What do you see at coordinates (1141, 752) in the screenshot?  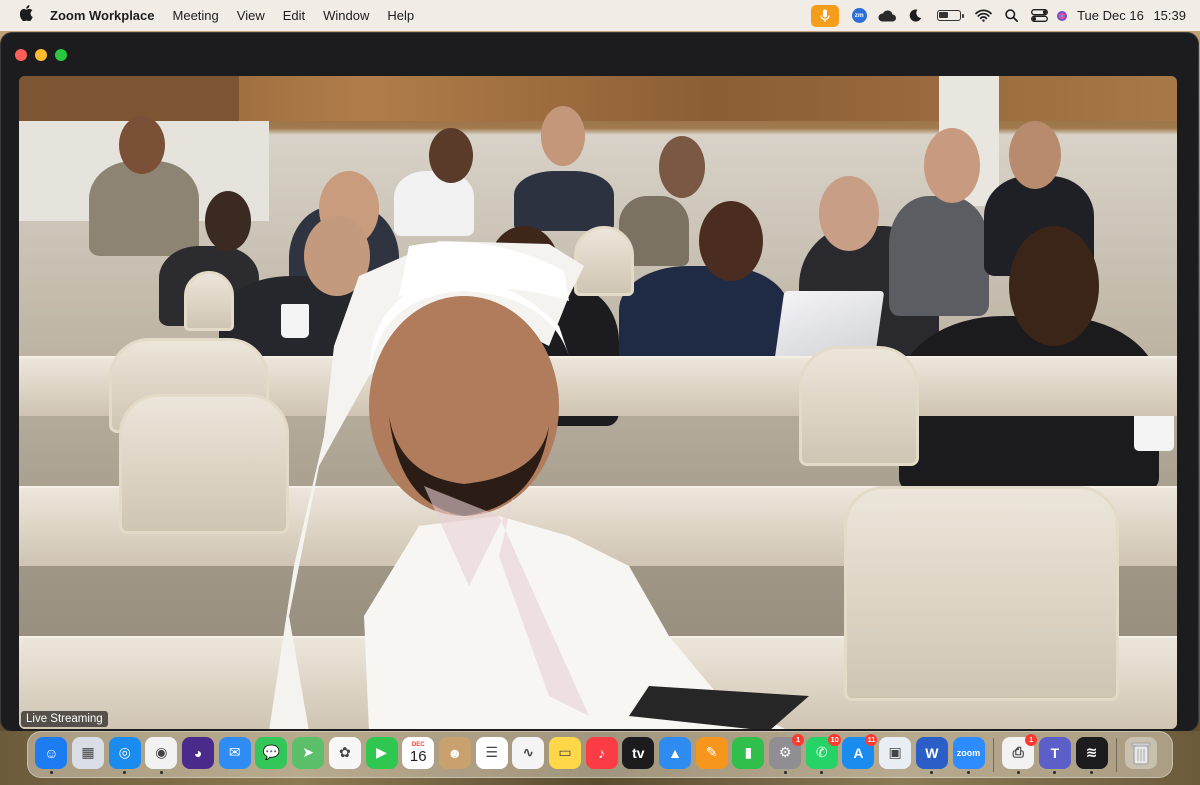 I see `trash-icon` at bounding box center [1141, 752].